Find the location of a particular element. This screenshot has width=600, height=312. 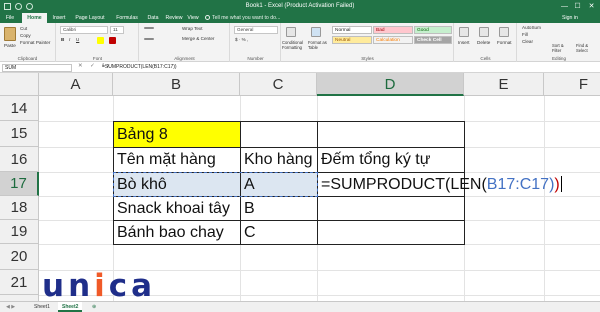

align-top-icon is located at coordinates (149, 28).